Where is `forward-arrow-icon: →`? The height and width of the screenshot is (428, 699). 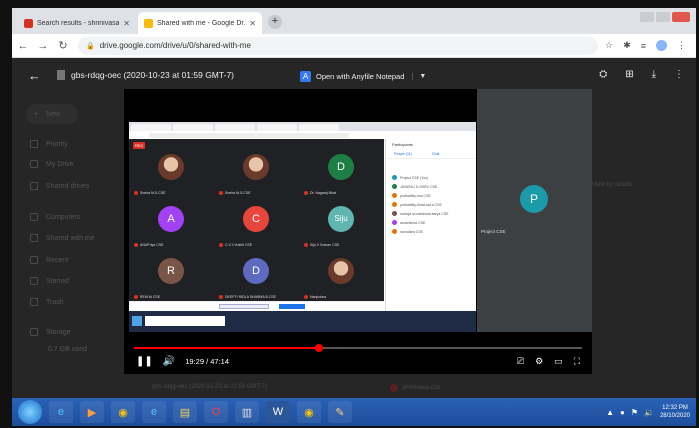
forward-arrow-icon: → is located at coordinates (43, 46).